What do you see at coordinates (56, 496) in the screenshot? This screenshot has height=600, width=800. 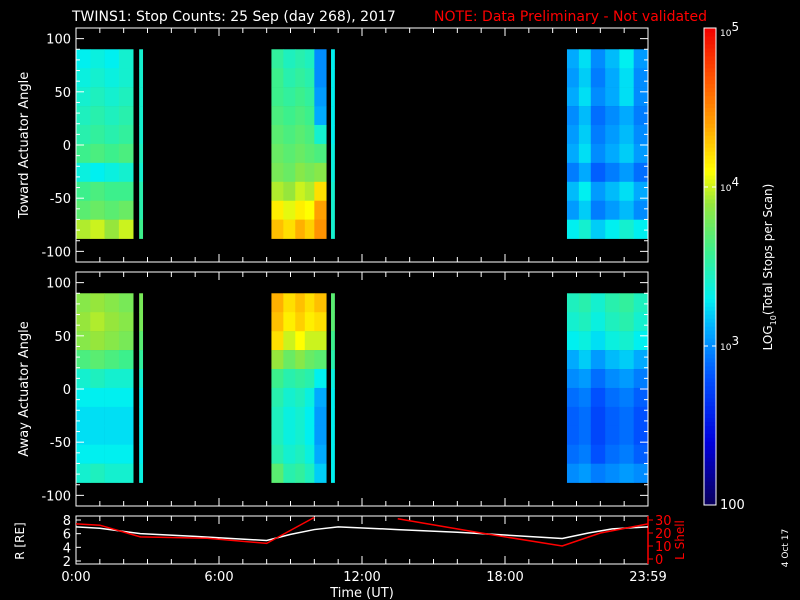 I see `y-tick-label: -100` at bounding box center [56, 496].